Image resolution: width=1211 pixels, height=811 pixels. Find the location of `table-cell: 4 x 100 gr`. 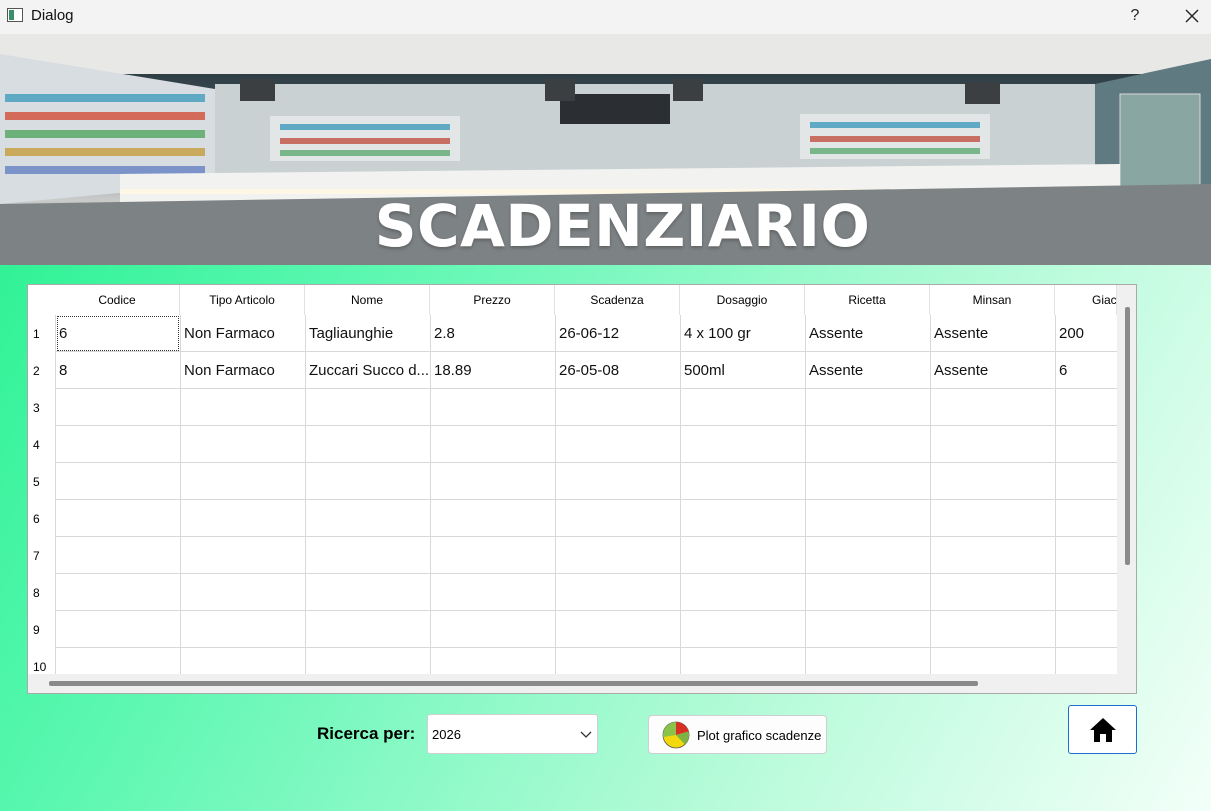

table-cell: 4 x 100 gr is located at coordinates (743, 333).